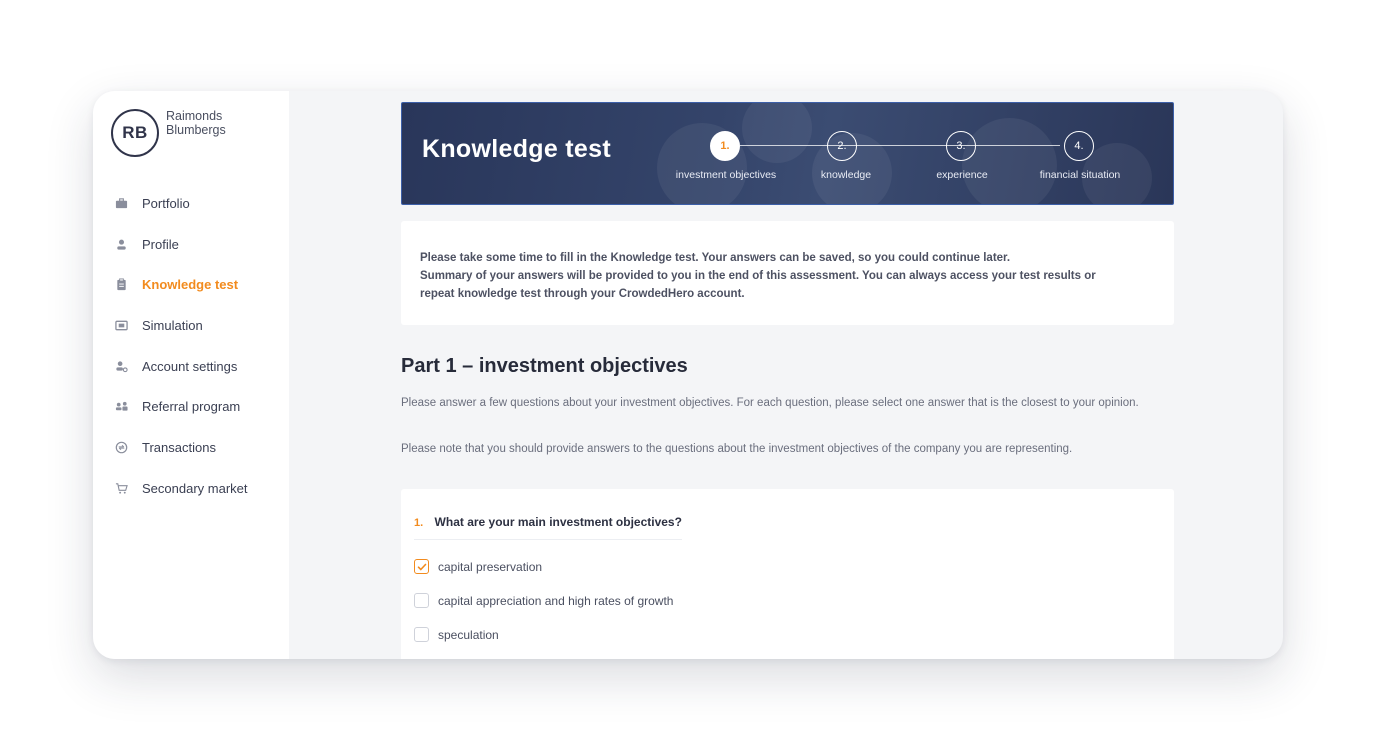 Image resolution: width=1377 pixels, height=755 pixels. Describe the element at coordinates (846, 175) in the screenshot. I see `step-label: knowledge` at that location.